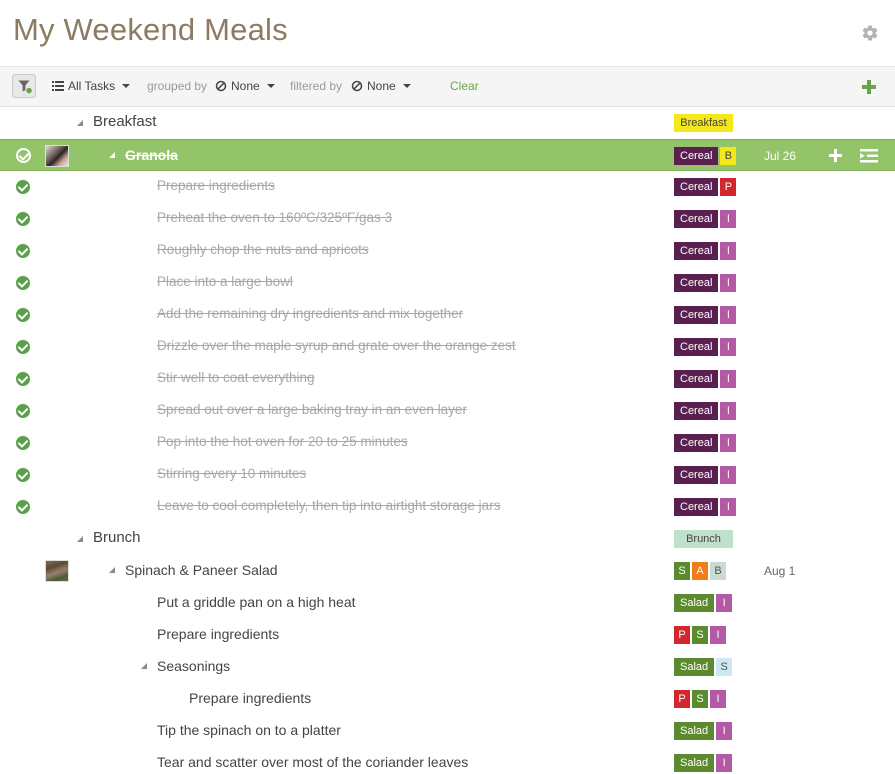 This screenshot has height=774, width=895. I want to click on indent-icon, so click(869, 156).